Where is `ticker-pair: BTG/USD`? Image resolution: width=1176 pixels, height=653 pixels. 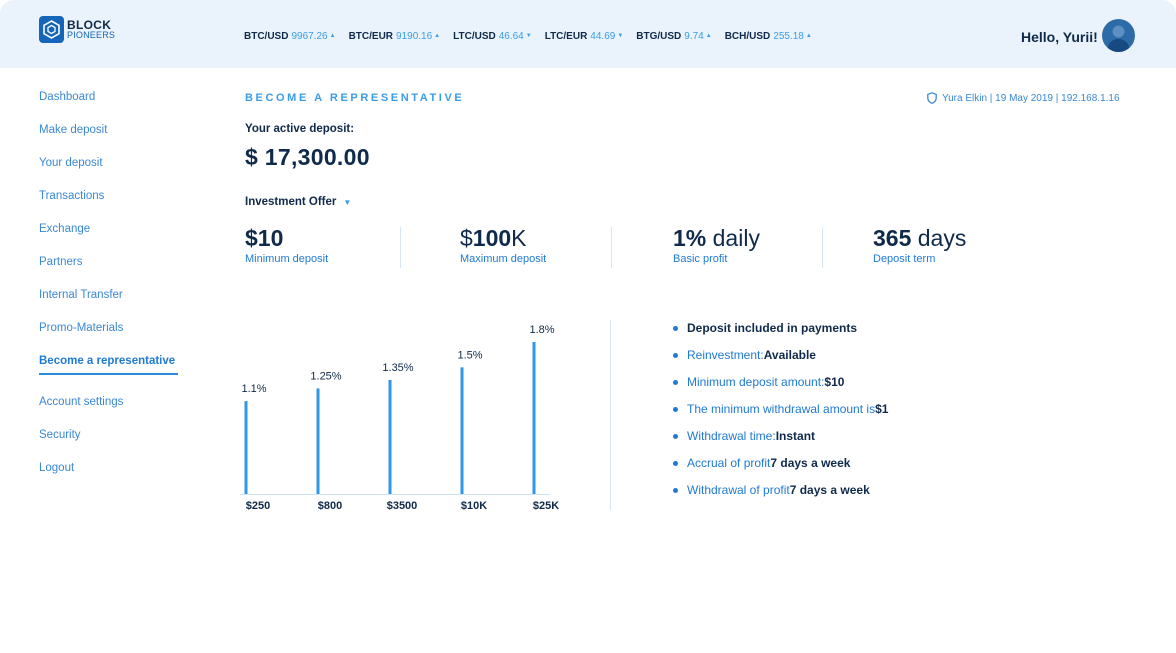
ticker-pair: BTG/USD is located at coordinates (659, 36).